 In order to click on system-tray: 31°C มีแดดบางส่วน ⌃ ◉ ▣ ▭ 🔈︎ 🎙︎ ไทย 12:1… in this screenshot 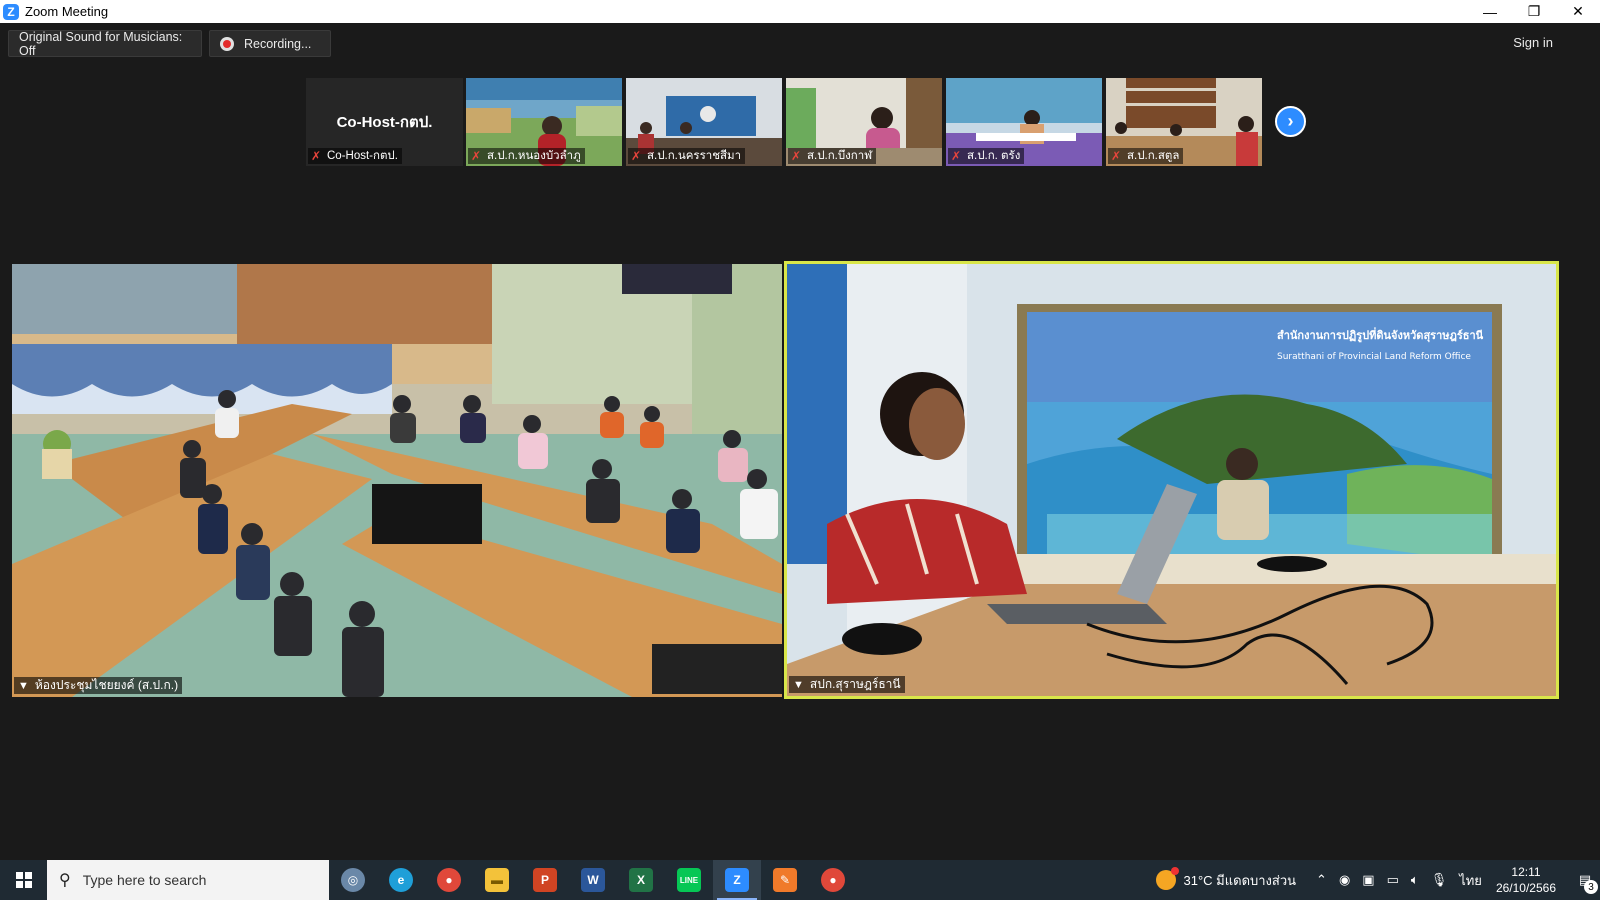, I will do `click(1377, 880)`.